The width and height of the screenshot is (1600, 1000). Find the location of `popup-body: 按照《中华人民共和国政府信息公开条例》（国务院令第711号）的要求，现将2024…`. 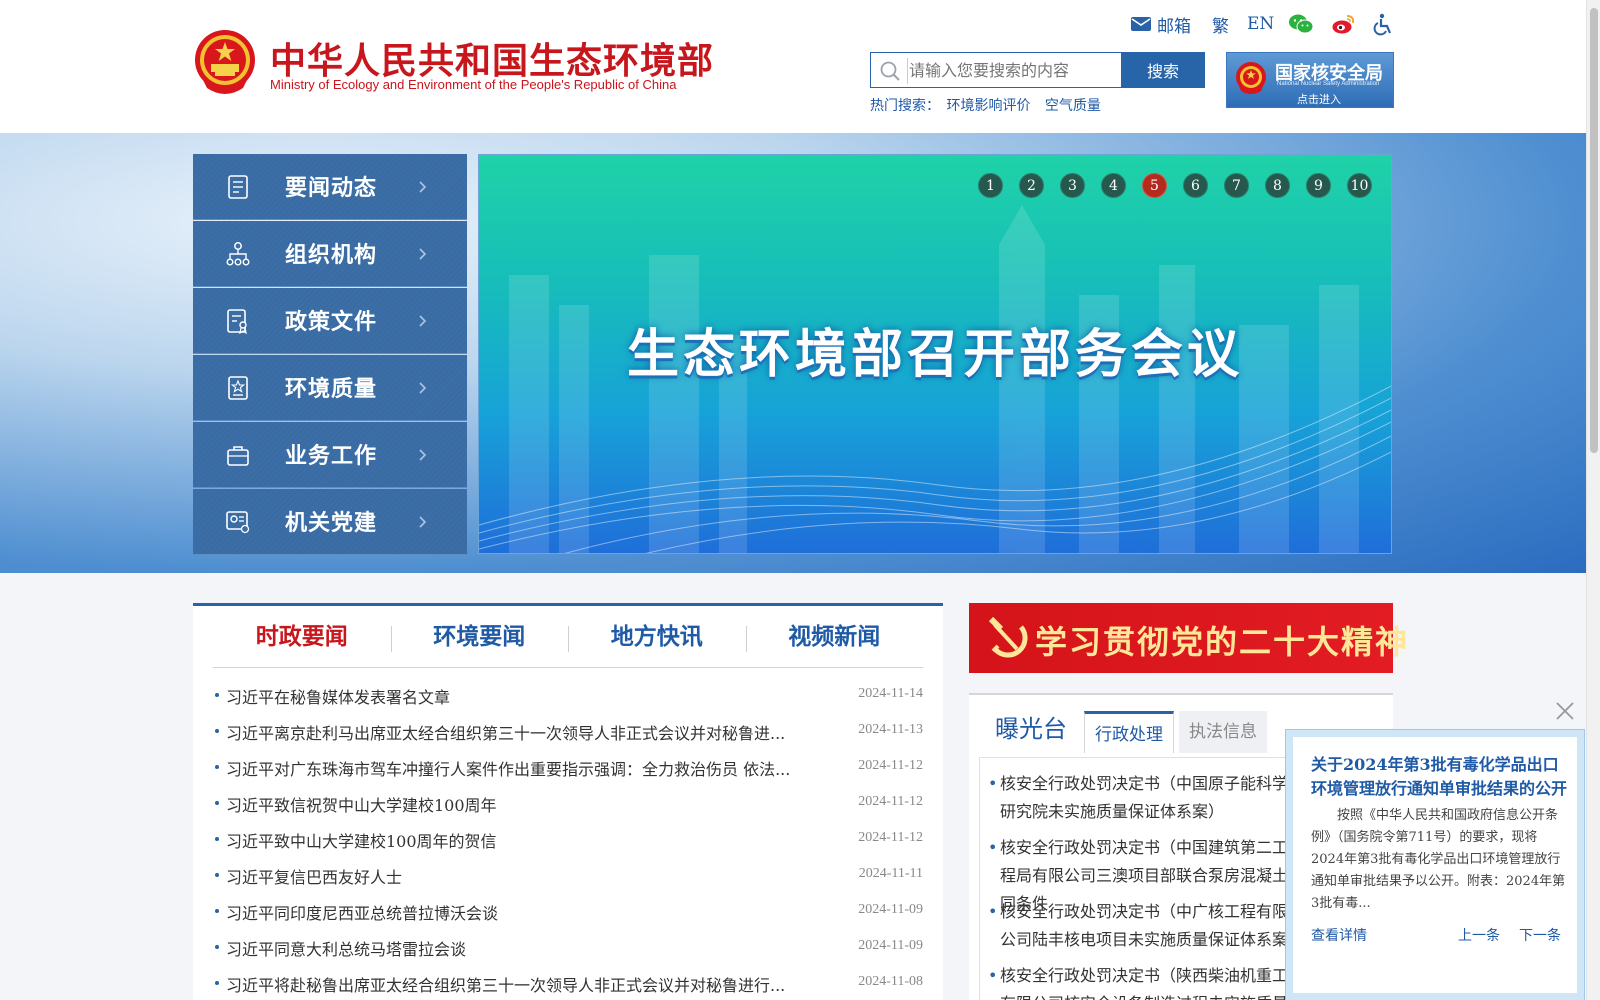

popup-body: 按照《中华人民共和国政府信息公开条例》（国务院令第711号）的要求，现将2024… is located at coordinates (1438, 859).